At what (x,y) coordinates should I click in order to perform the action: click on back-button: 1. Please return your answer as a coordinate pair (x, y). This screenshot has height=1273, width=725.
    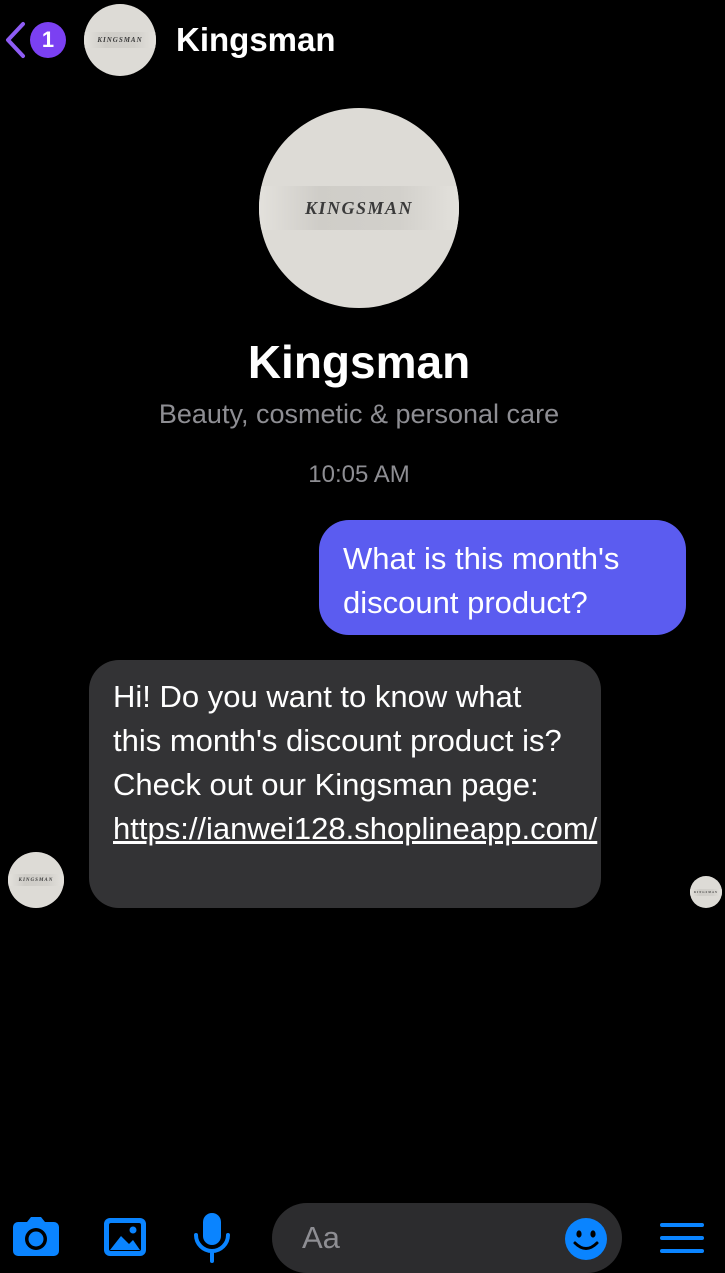
    Looking at the image, I should click on (36, 40).